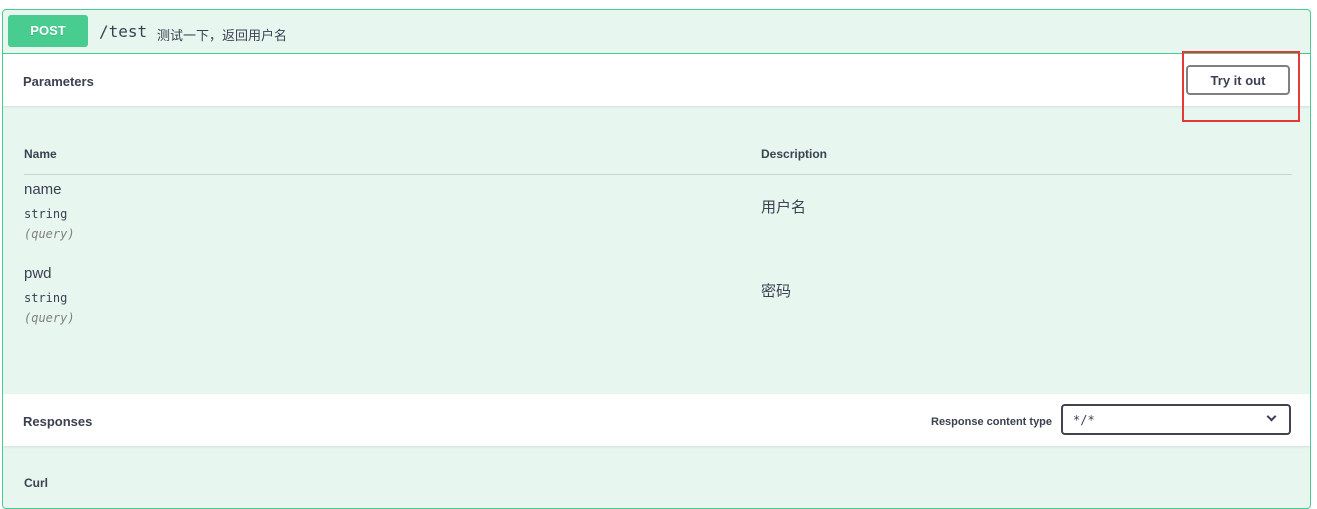 Image resolution: width=1317 pixels, height=509 pixels. Describe the element at coordinates (784, 207) in the screenshot. I see `parameter-description: 用户名` at that location.